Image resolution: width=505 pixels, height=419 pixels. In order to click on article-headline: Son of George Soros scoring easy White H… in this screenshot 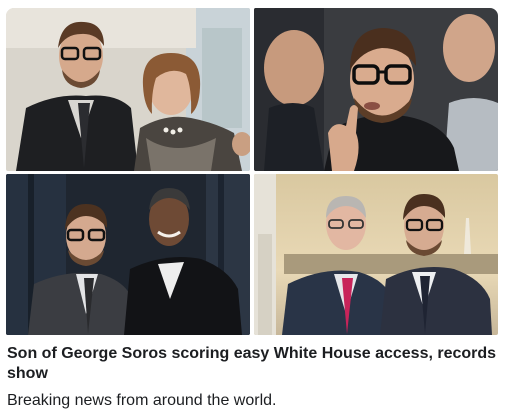, I will do `click(253, 364)`.